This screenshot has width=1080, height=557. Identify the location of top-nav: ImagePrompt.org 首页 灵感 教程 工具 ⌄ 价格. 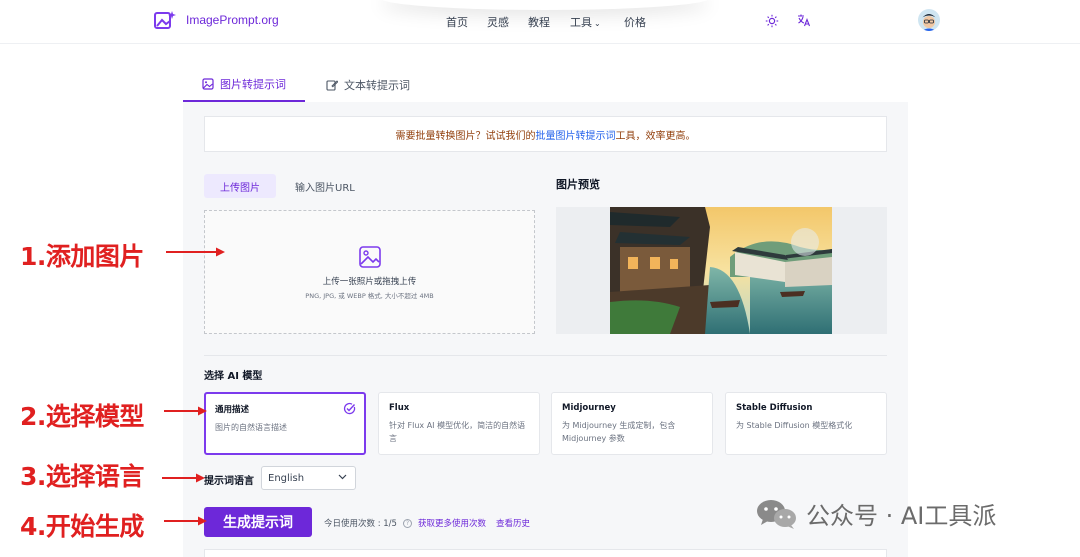
(540, 22).